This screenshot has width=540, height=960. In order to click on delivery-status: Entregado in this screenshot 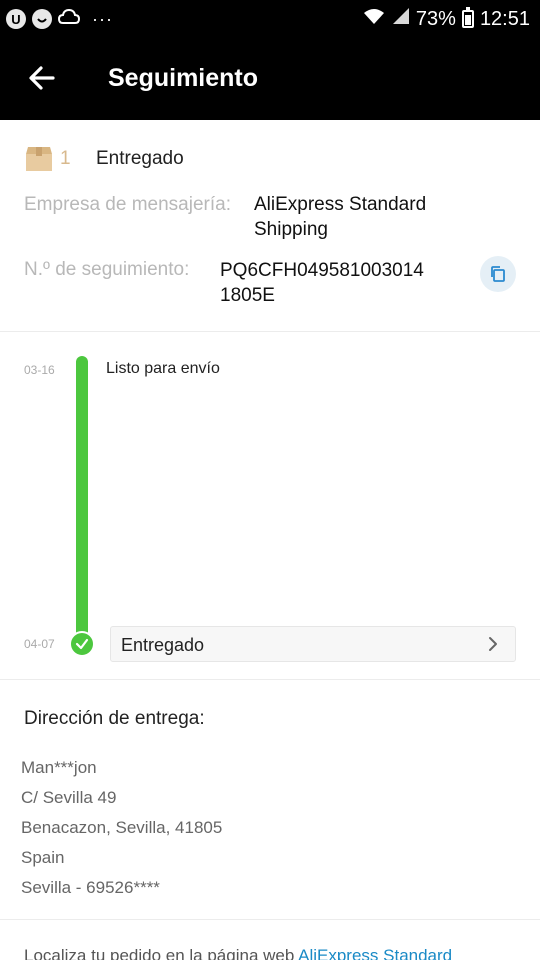, I will do `click(140, 158)`.